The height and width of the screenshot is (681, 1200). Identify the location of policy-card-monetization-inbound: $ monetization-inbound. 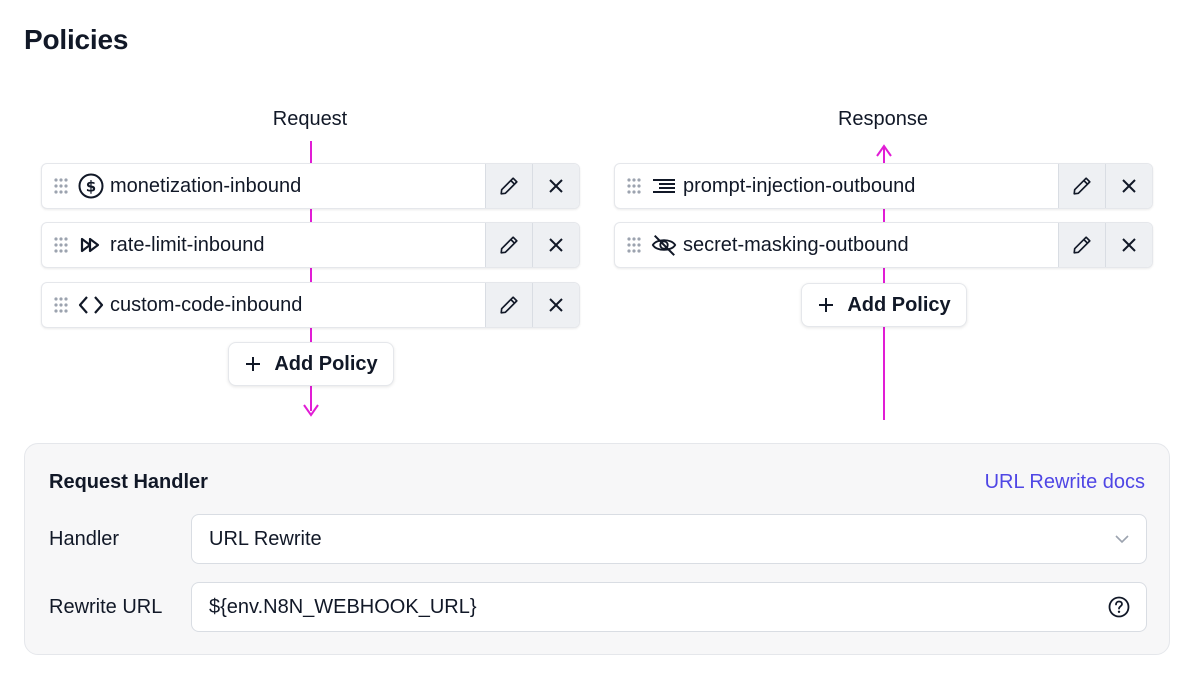
(310, 186).